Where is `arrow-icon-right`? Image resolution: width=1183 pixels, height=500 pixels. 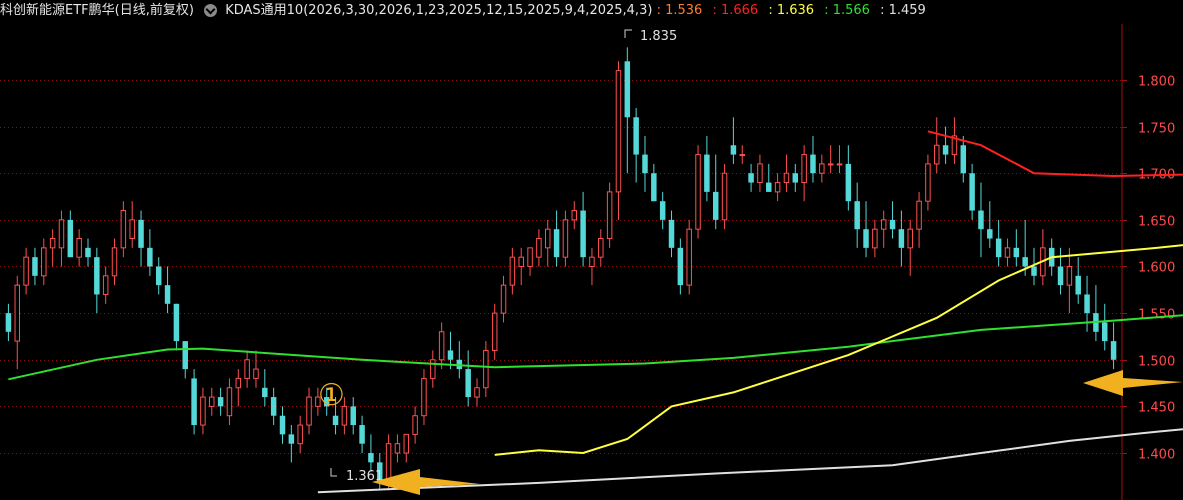
arrow-icon-right is located at coordinates (1133, 383).